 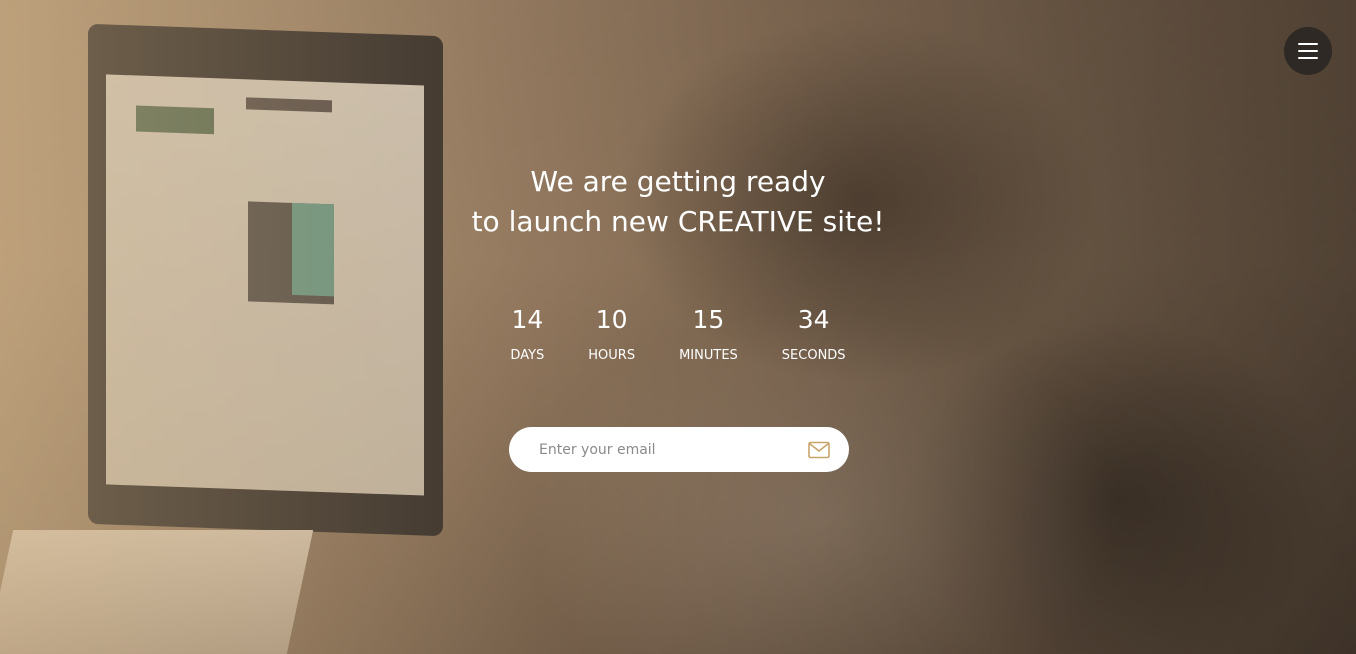 What do you see at coordinates (813, 319) in the screenshot?
I see `countdown-value: 34` at bounding box center [813, 319].